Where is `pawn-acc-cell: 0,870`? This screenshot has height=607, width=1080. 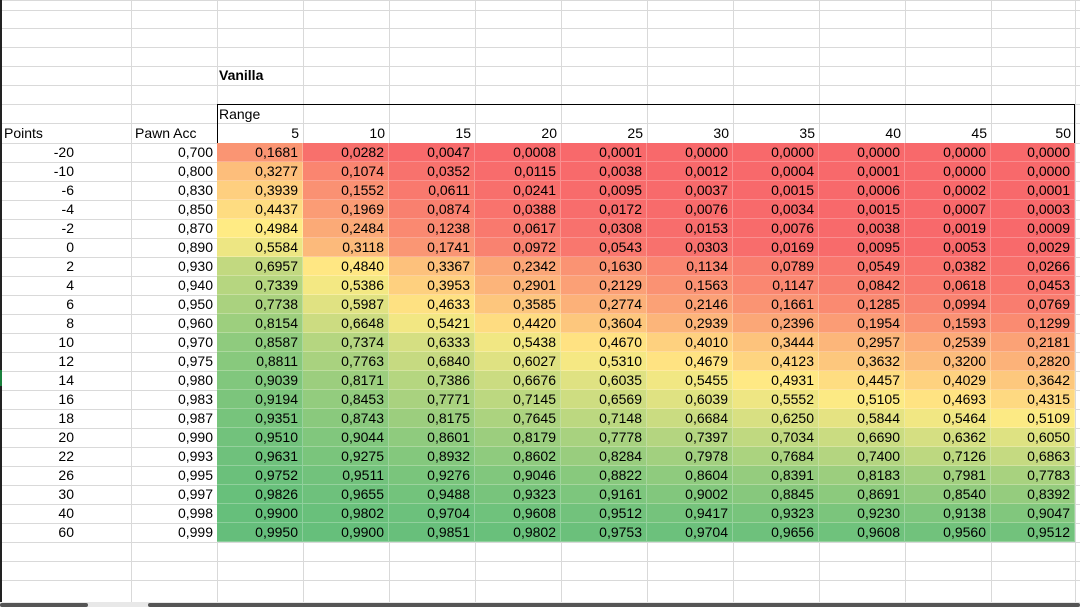
pawn-acc-cell: 0,870 is located at coordinates (174, 228).